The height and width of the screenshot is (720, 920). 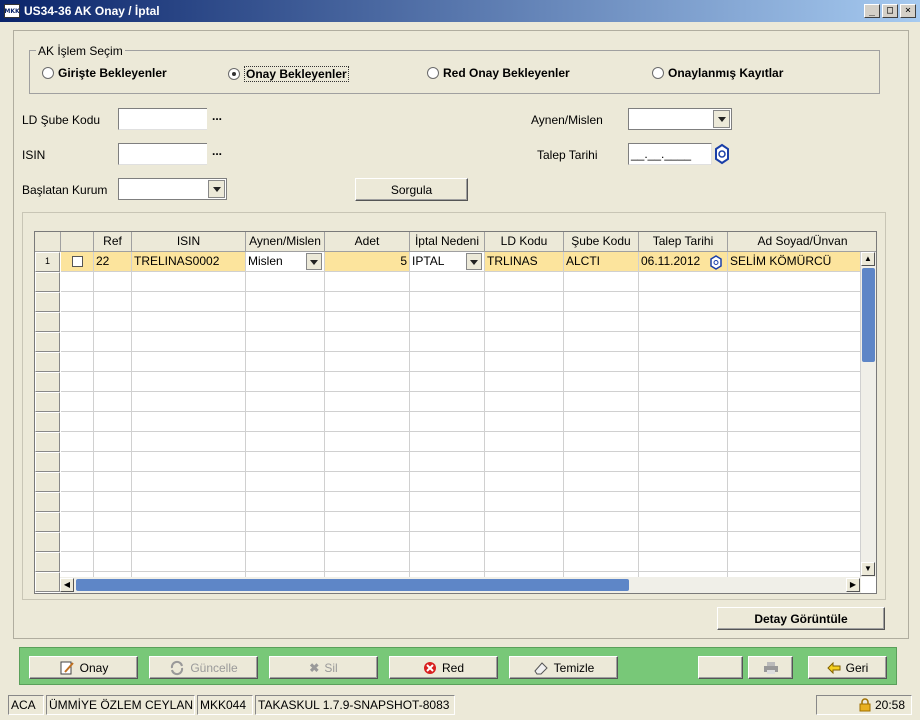 I want to click on print-button, so click(x=770, y=667).